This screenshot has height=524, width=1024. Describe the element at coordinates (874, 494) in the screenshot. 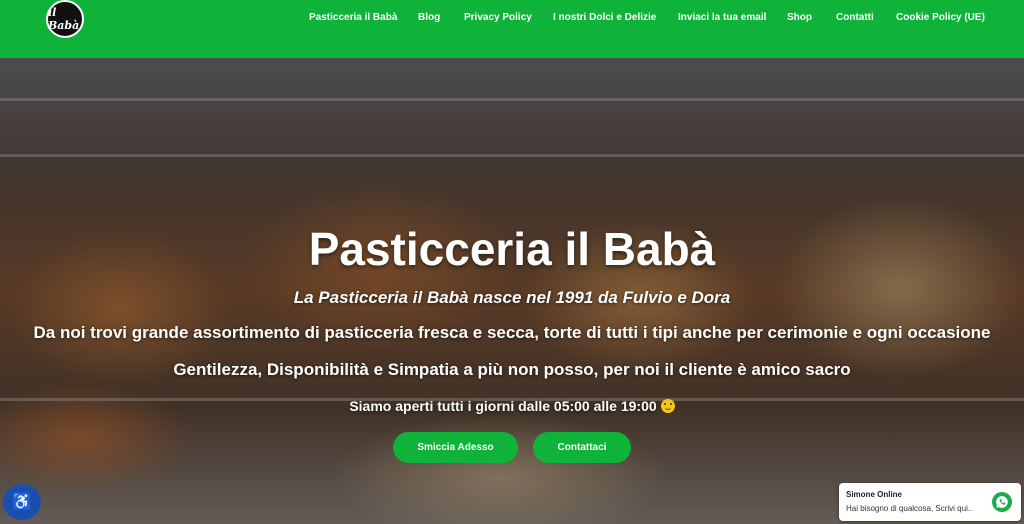

I see `chat-agent-name: Simone Online` at that location.